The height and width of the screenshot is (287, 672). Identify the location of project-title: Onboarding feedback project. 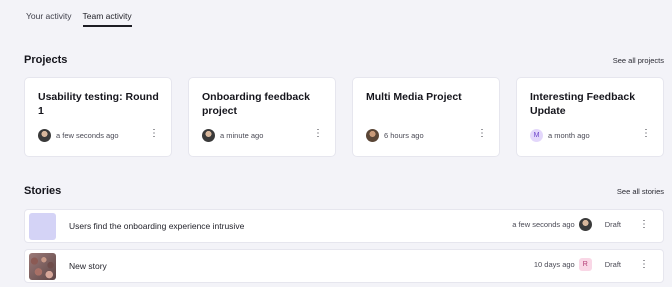
(256, 104).